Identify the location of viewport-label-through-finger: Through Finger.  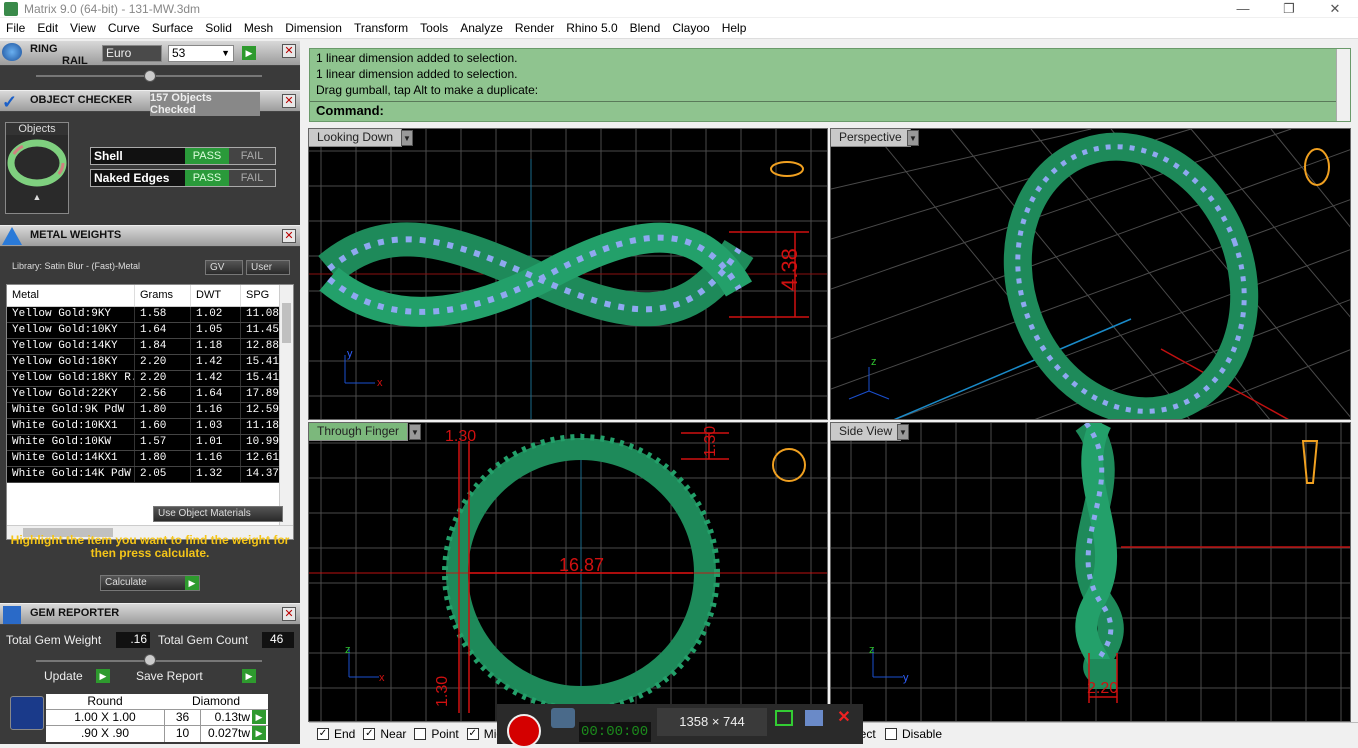
(359, 432).